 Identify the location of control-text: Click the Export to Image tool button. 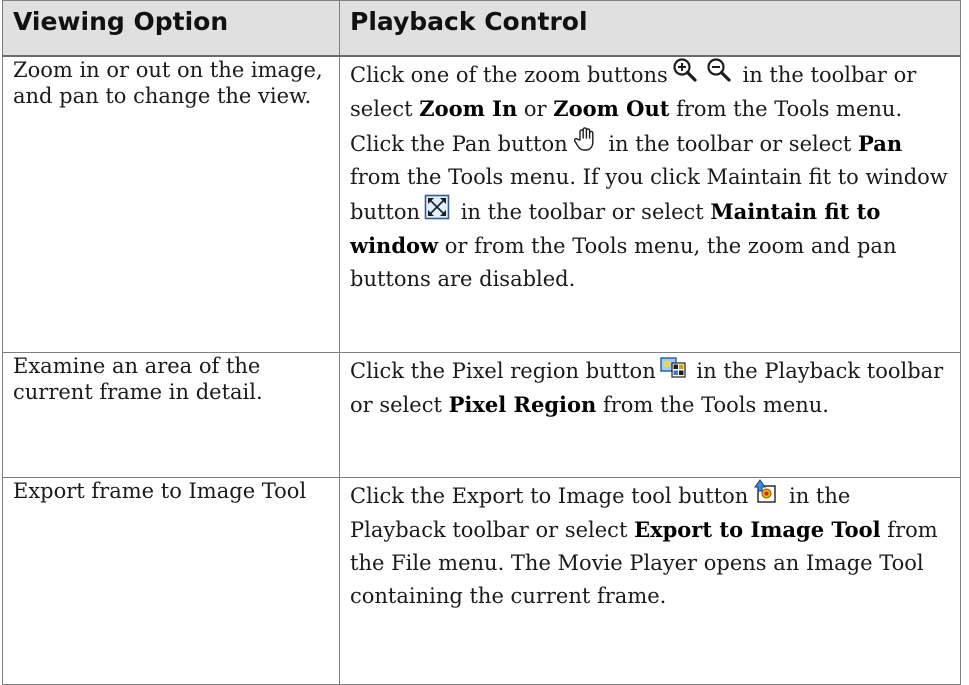
(549, 496).